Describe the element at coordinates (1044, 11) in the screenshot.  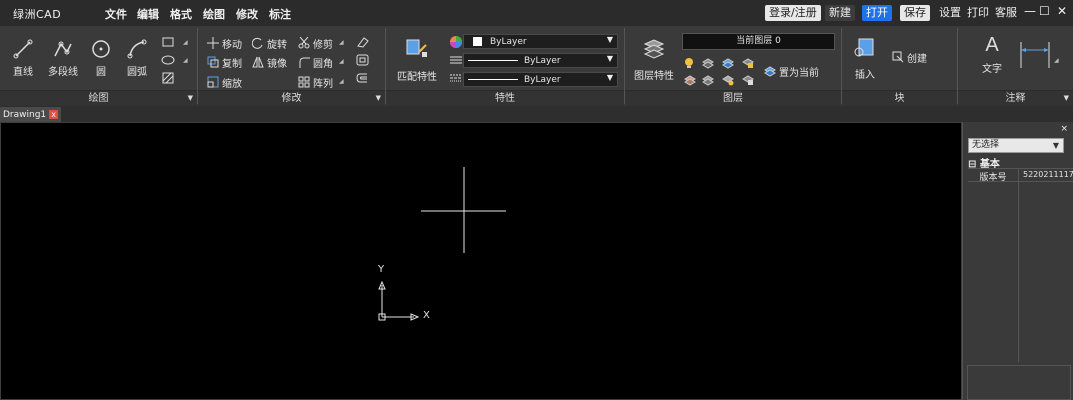
I see `maximize-button: ☐` at that location.